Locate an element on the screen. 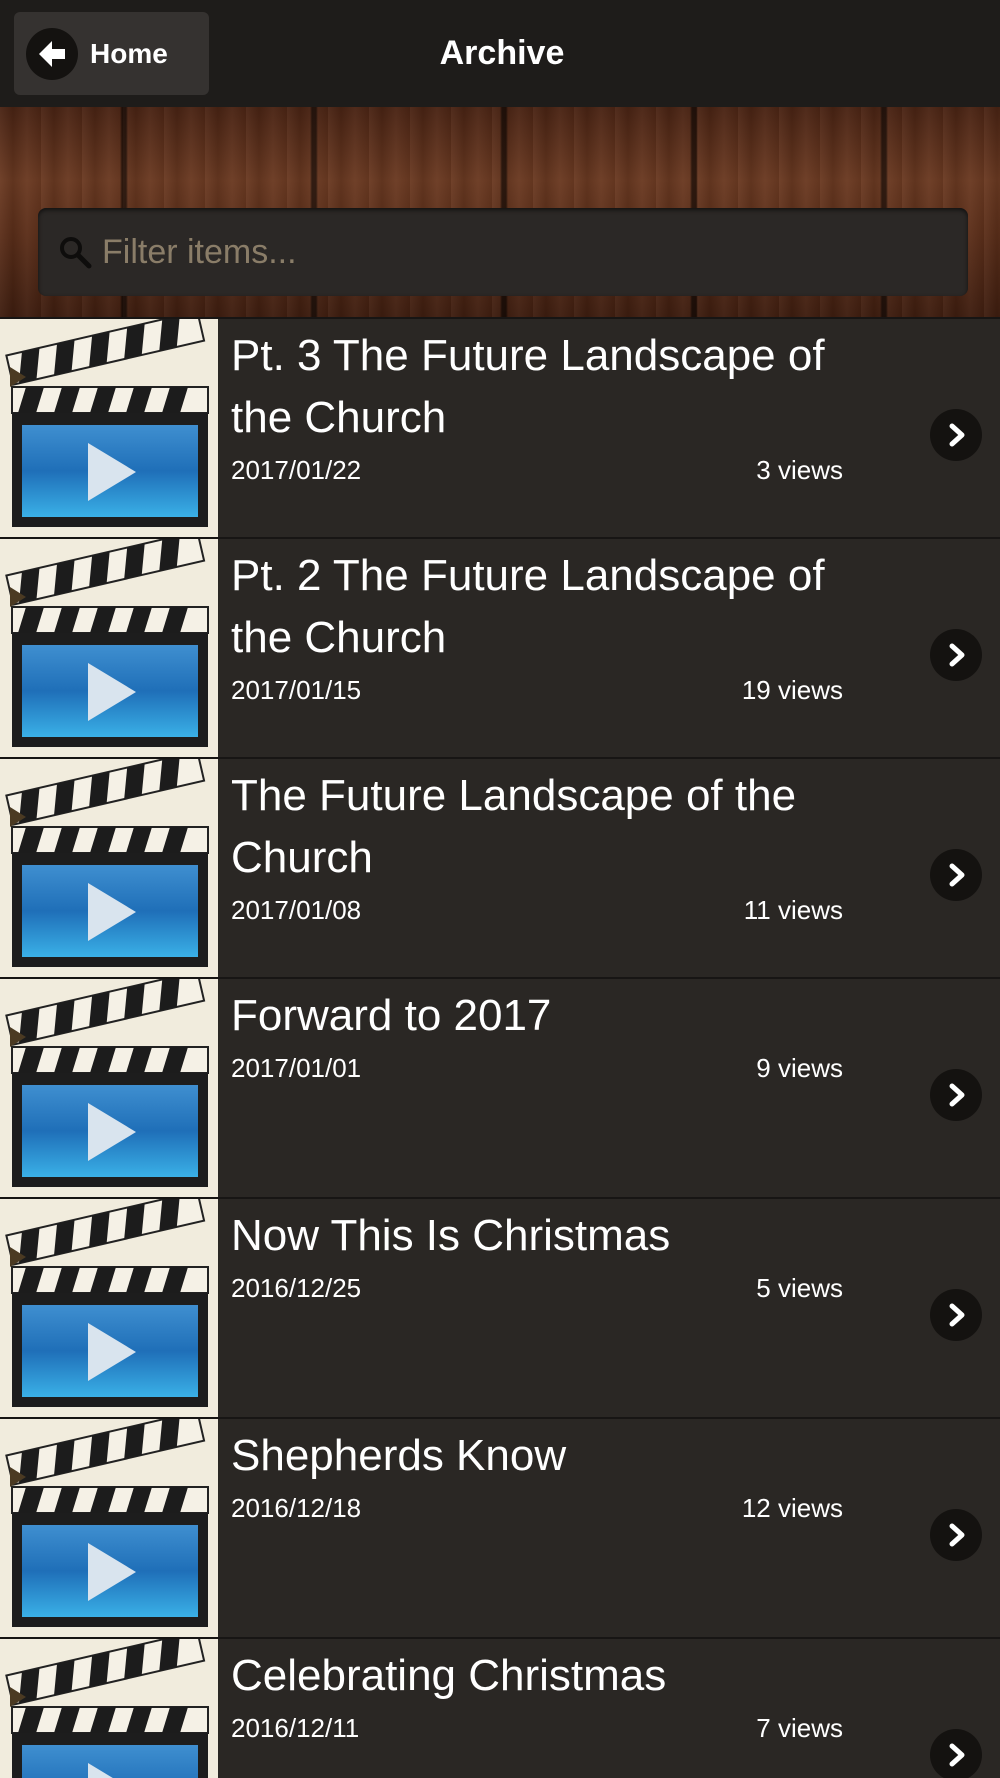 The width and height of the screenshot is (1000, 1778). item-date: 2017/01/08 is located at coordinates (296, 910).